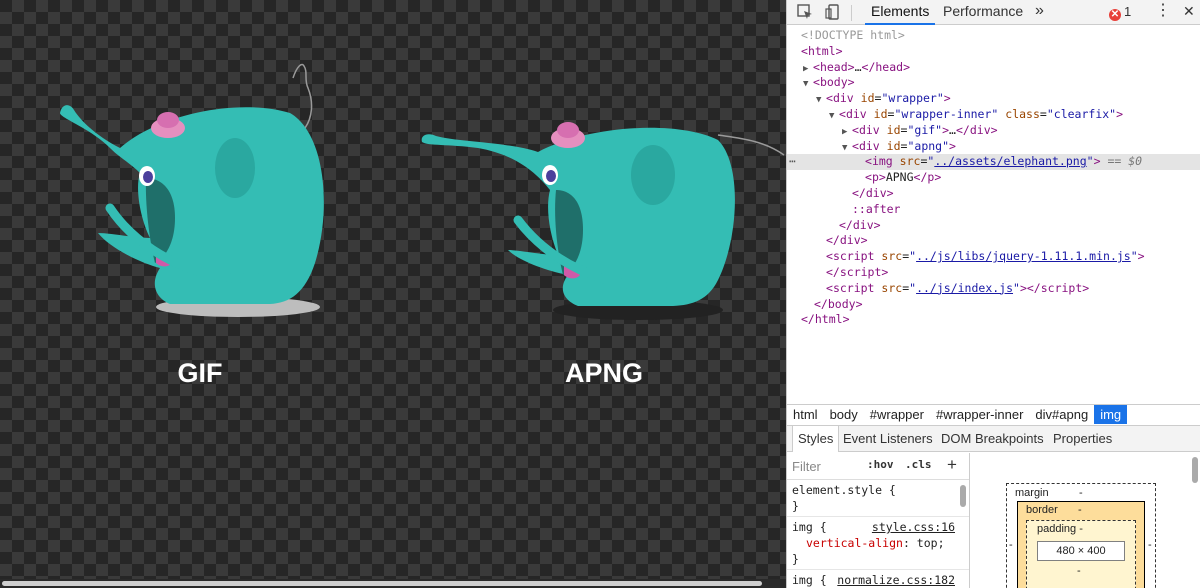 The height and width of the screenshot is (588, 1200). What do you see at coordinates (993, 194) in the screenshot?
I see `dom-close-apng: </div>` at bounding box center [993, 194].